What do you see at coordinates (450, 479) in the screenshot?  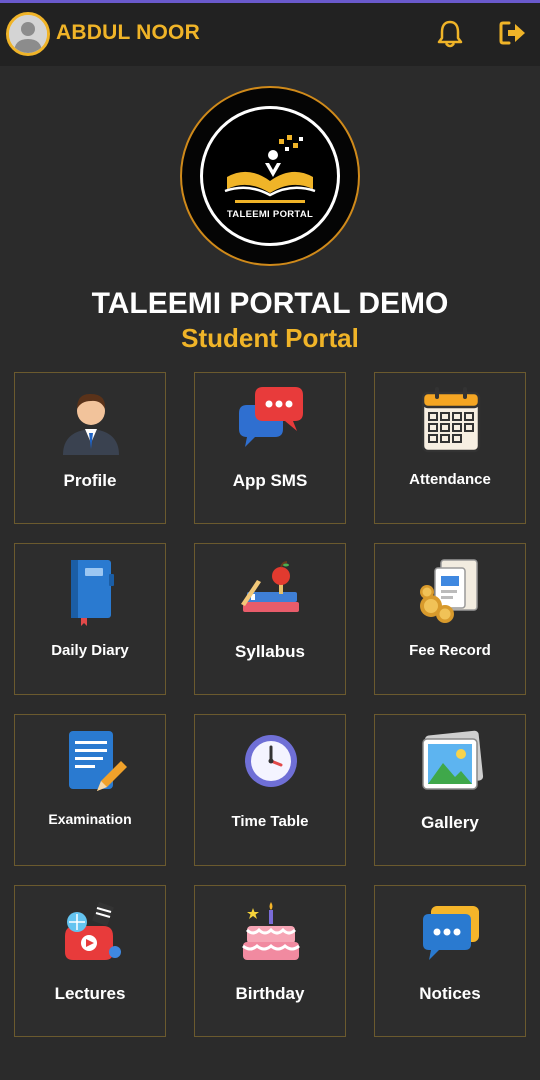 I see `menu-label: Attendance` at bounding box center [450, 479].